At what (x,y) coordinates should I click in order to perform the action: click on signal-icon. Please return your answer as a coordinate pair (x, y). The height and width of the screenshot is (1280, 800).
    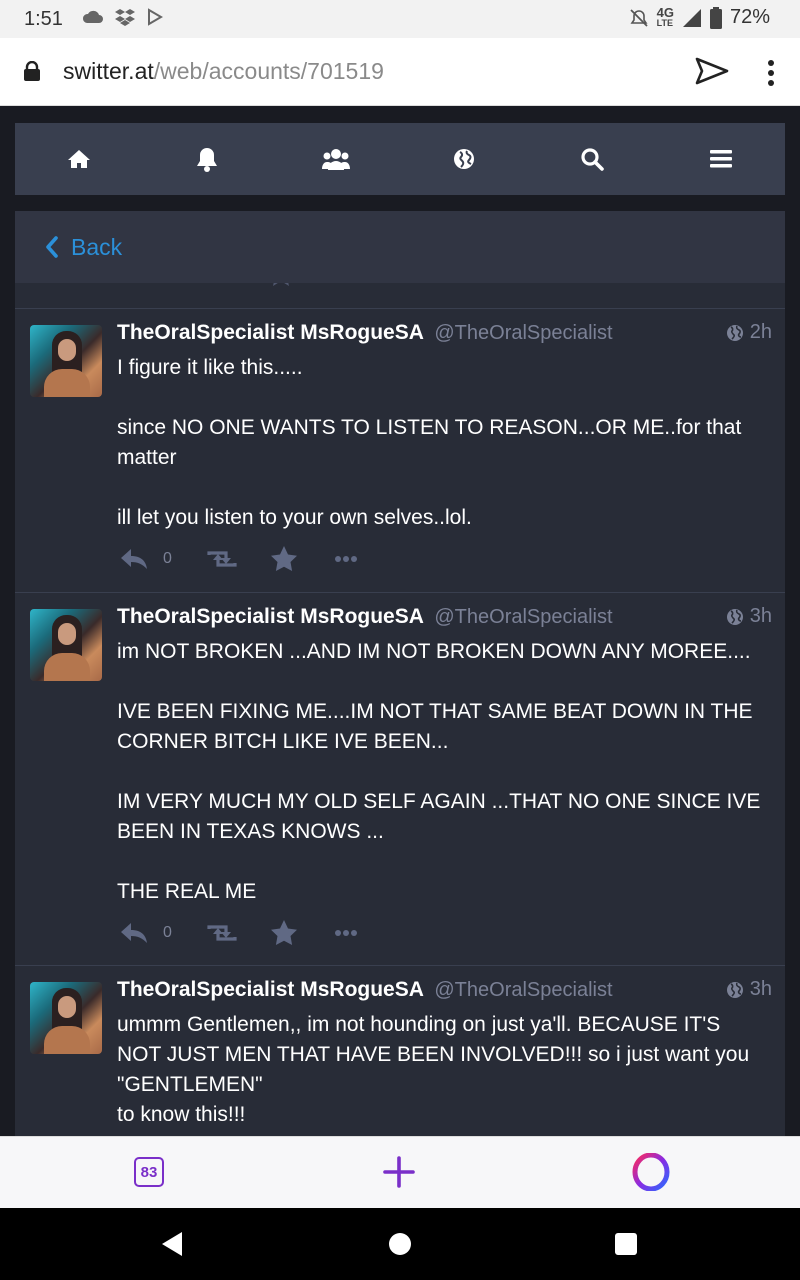
    Looking at the image, I should click on (691, 17).